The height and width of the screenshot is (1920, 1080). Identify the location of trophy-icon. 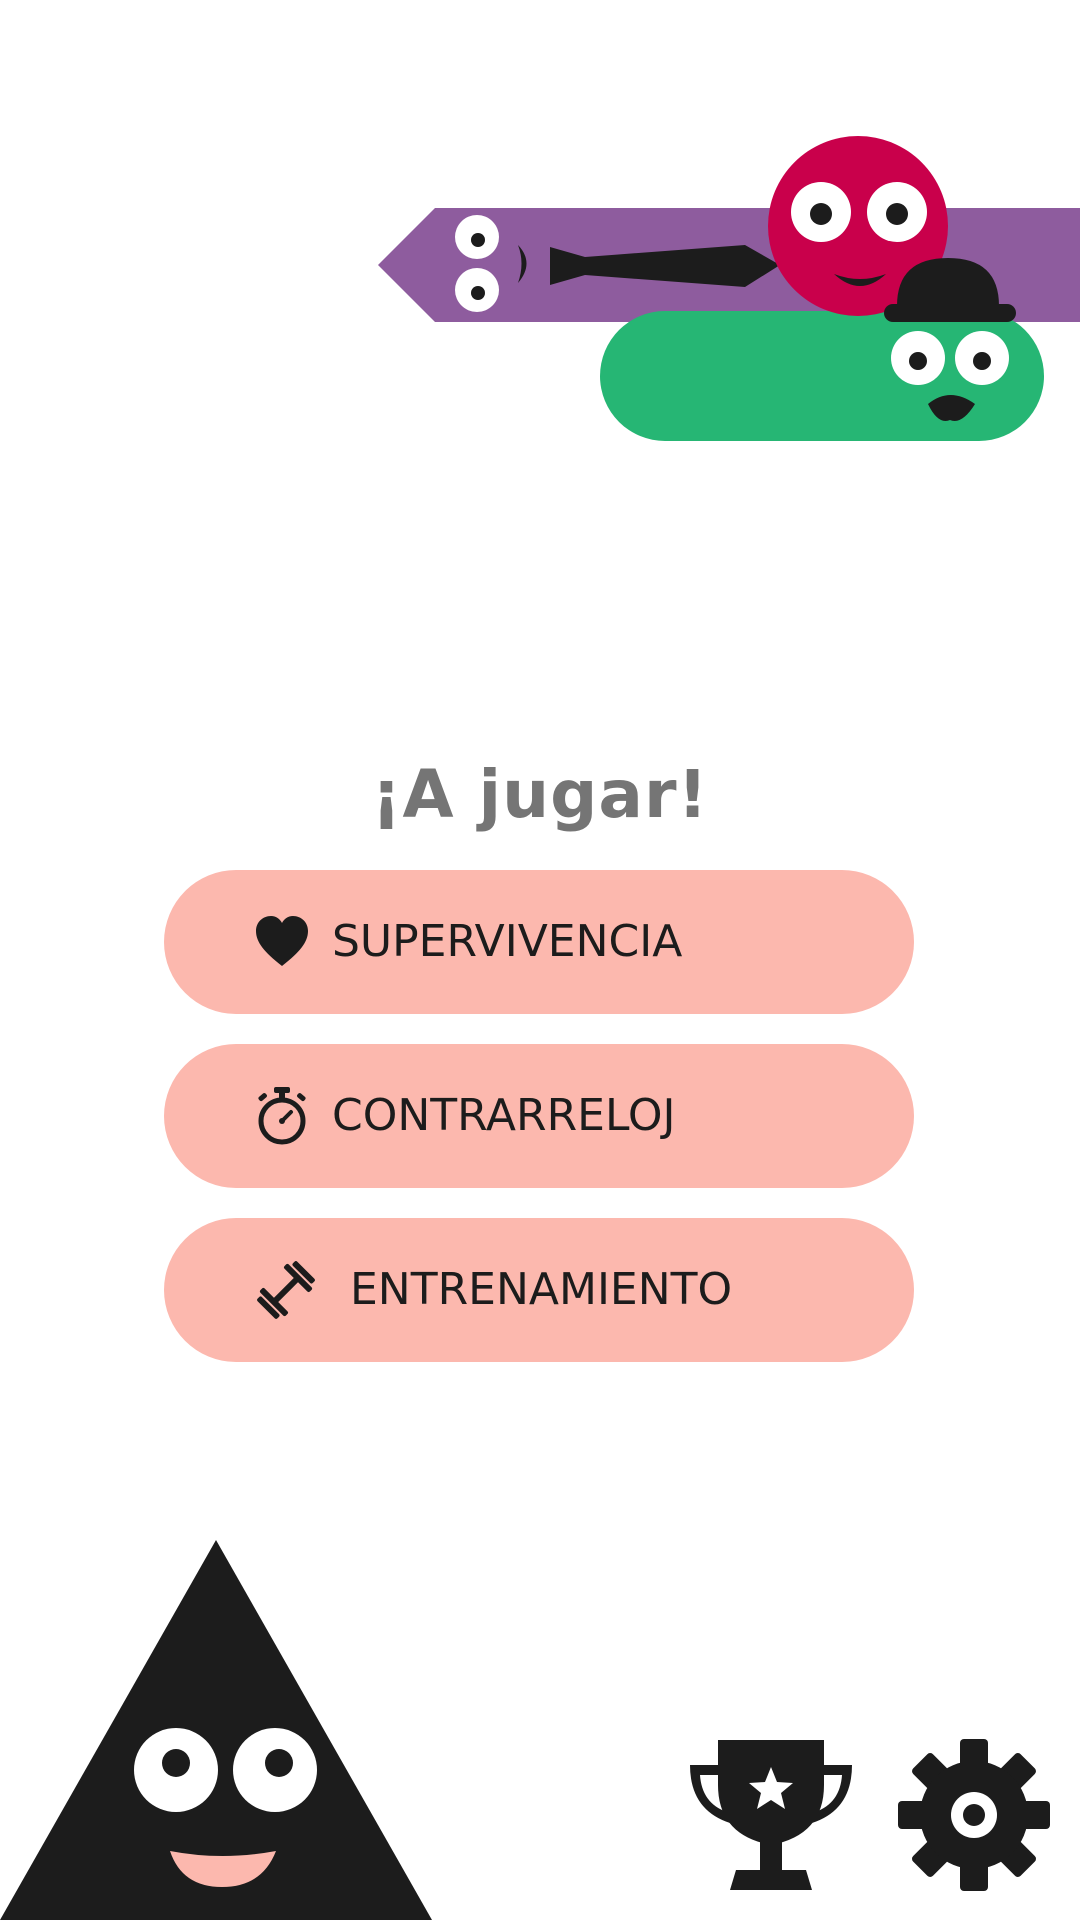
(771, 1815).